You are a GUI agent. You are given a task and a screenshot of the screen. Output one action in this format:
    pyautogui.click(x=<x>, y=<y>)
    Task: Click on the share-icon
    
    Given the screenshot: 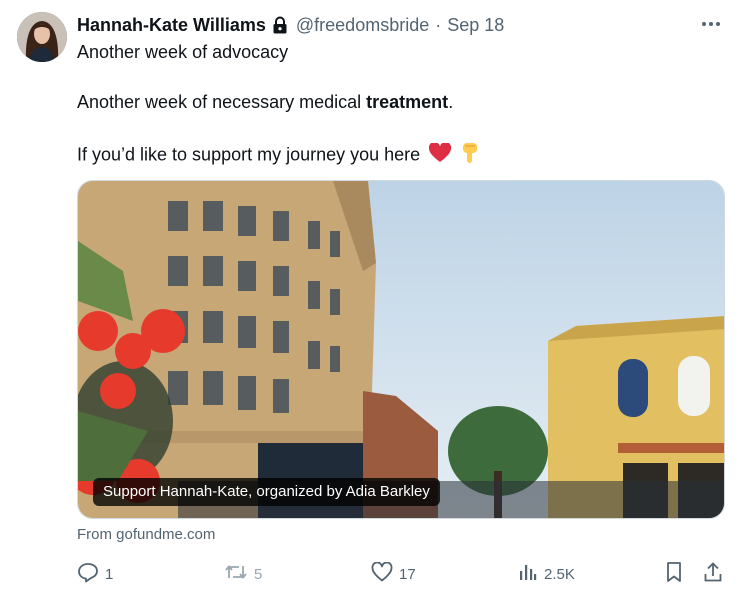 What is the action you would take?
    pyautogui.click(x=713, y=574)
    